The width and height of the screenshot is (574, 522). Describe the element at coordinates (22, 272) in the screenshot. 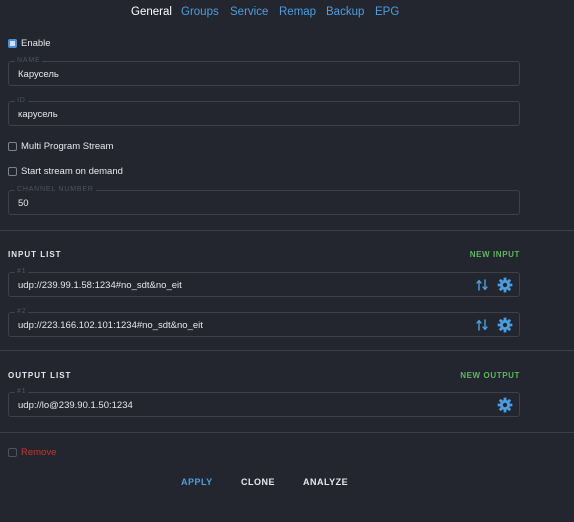

I see `input-item-legend: #1` at that location.